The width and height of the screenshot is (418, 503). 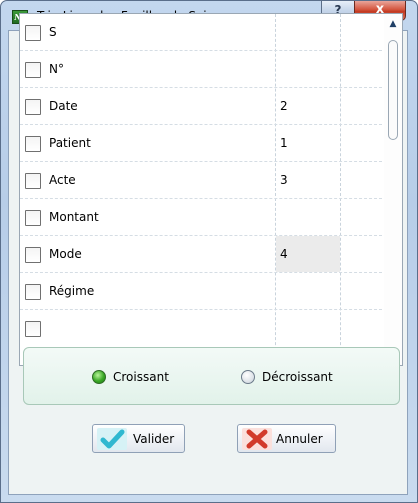 I want to click on field-label: S, so click(x=53, y=32).